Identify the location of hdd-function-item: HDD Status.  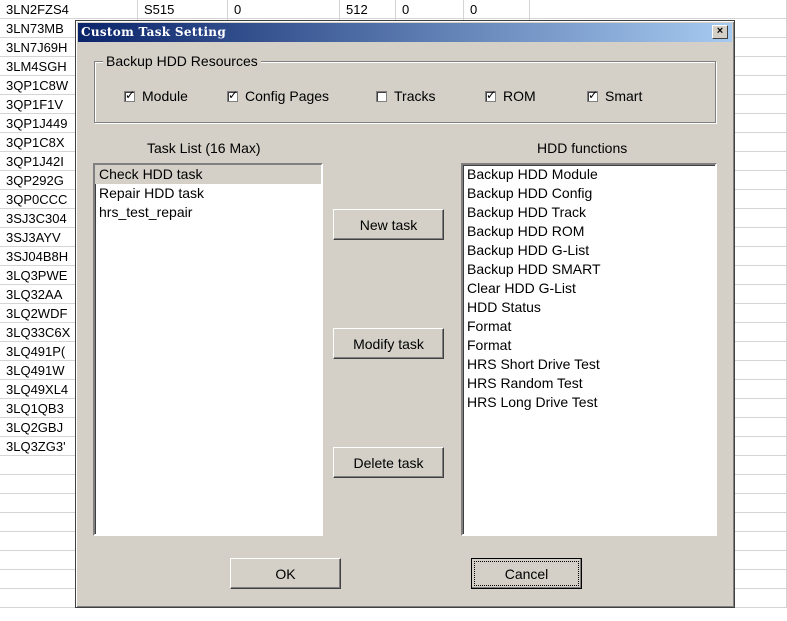
(589, 307).